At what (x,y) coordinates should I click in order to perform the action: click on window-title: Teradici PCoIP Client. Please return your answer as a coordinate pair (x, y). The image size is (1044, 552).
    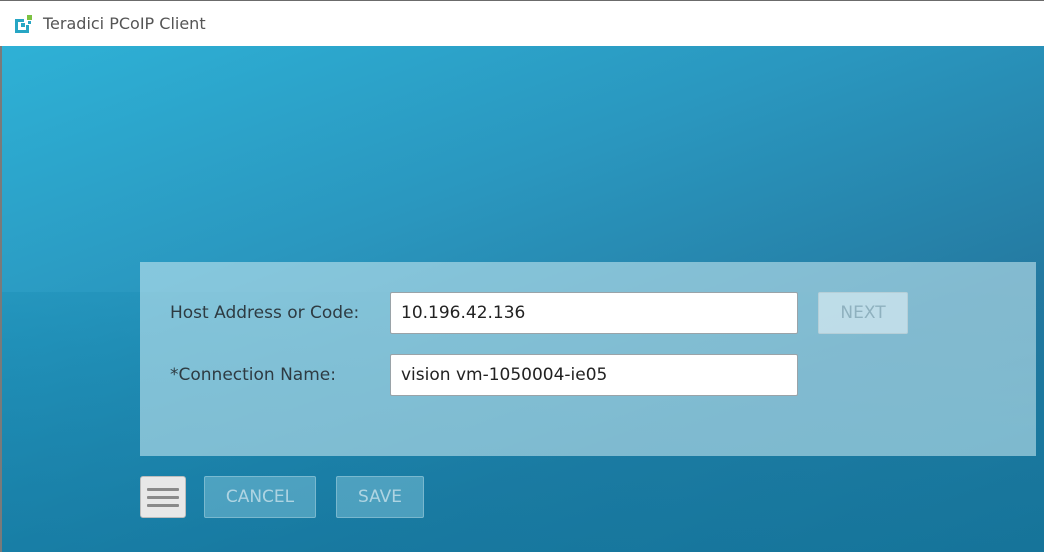
    Looking at the image, I should click on (124, 23).